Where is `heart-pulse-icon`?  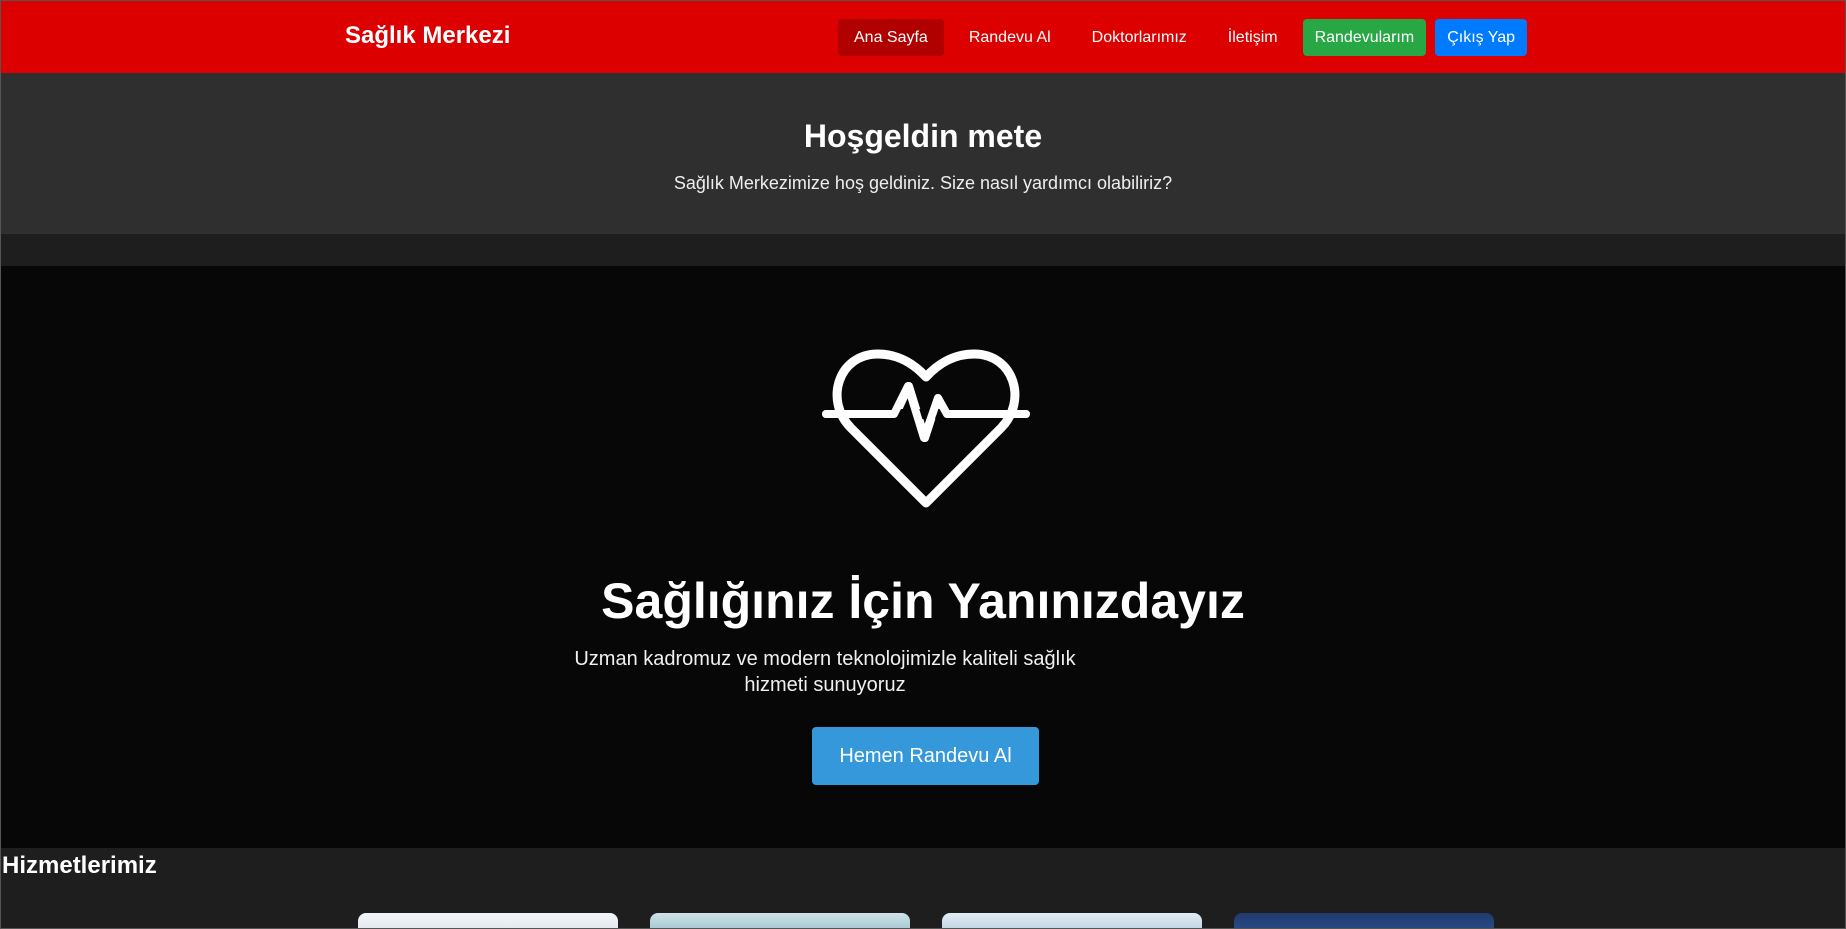 heart-pulse-icon is located at coordinates (926, 428).